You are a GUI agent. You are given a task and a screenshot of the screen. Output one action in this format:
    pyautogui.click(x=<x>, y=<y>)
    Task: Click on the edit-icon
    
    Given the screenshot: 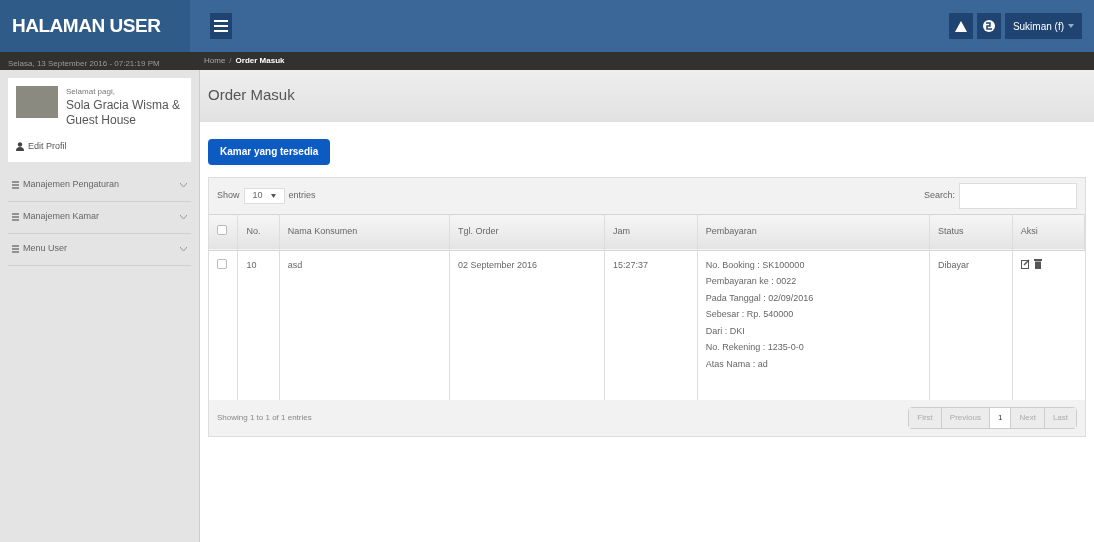 What is the action you would take?
    pyautogui.click(x=1025, y=263)
    